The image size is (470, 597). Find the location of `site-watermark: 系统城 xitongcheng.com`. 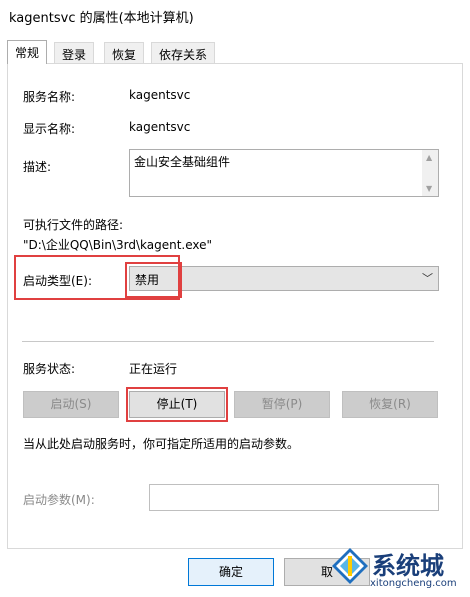

site-watermark: 系统城 xitongcheng.com is located at coordinates (400, 568).